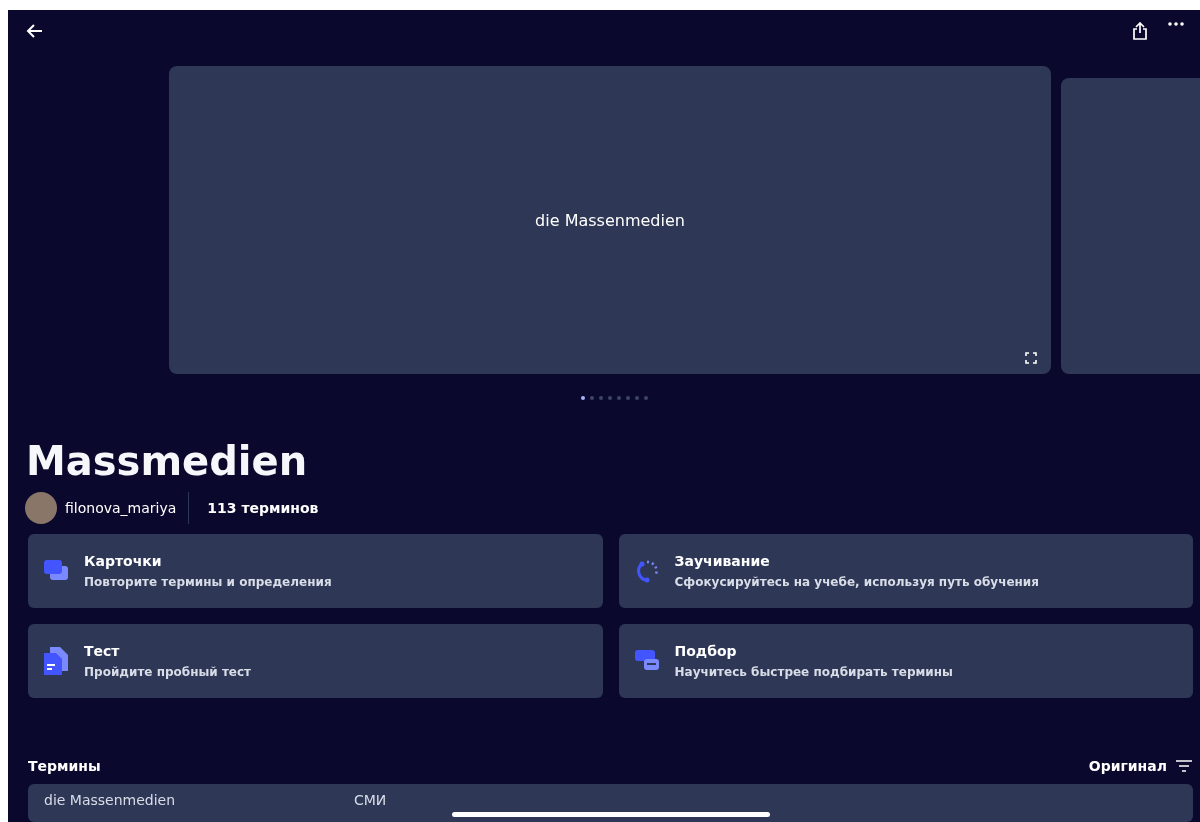 The image size is (1200, 822). I want to click on card-term: die Massenmedien, so click(610, 220).